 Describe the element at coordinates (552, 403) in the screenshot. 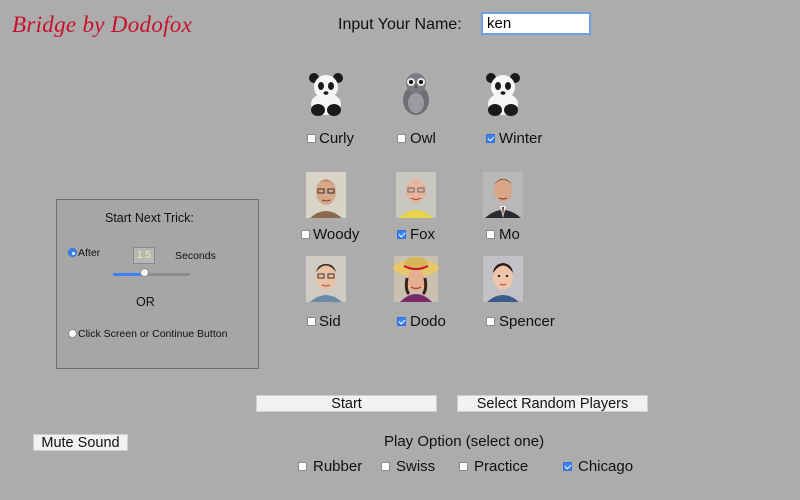

I see `select-random-players-button: Select Random Players` at that location.